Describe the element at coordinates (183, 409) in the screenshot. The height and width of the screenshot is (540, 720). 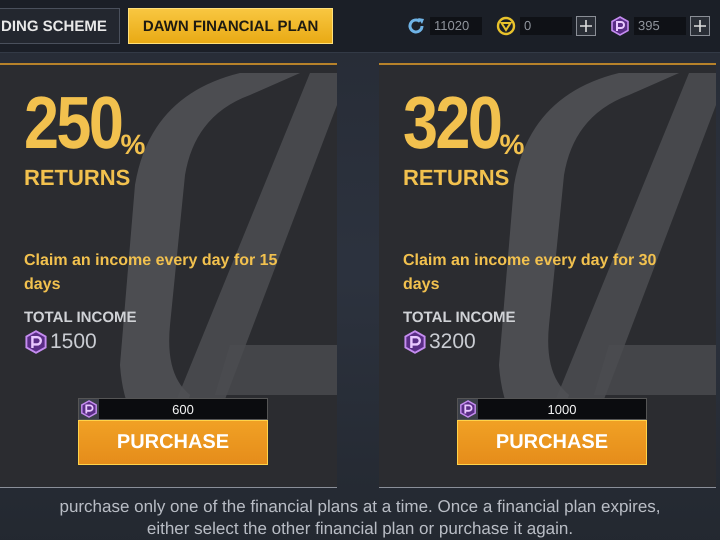
I see `price-amount: 600` at that location.